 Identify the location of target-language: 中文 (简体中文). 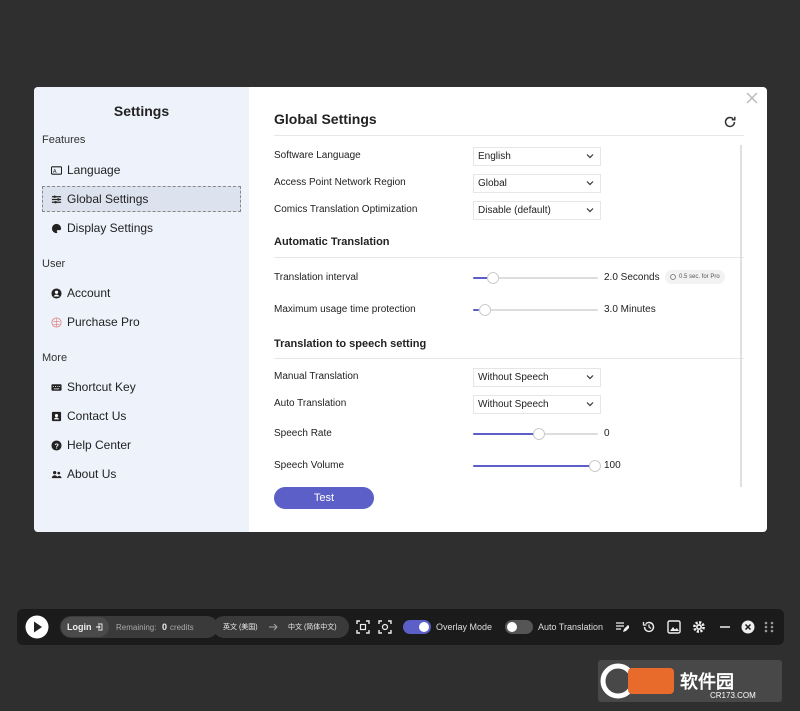
(312, 627).